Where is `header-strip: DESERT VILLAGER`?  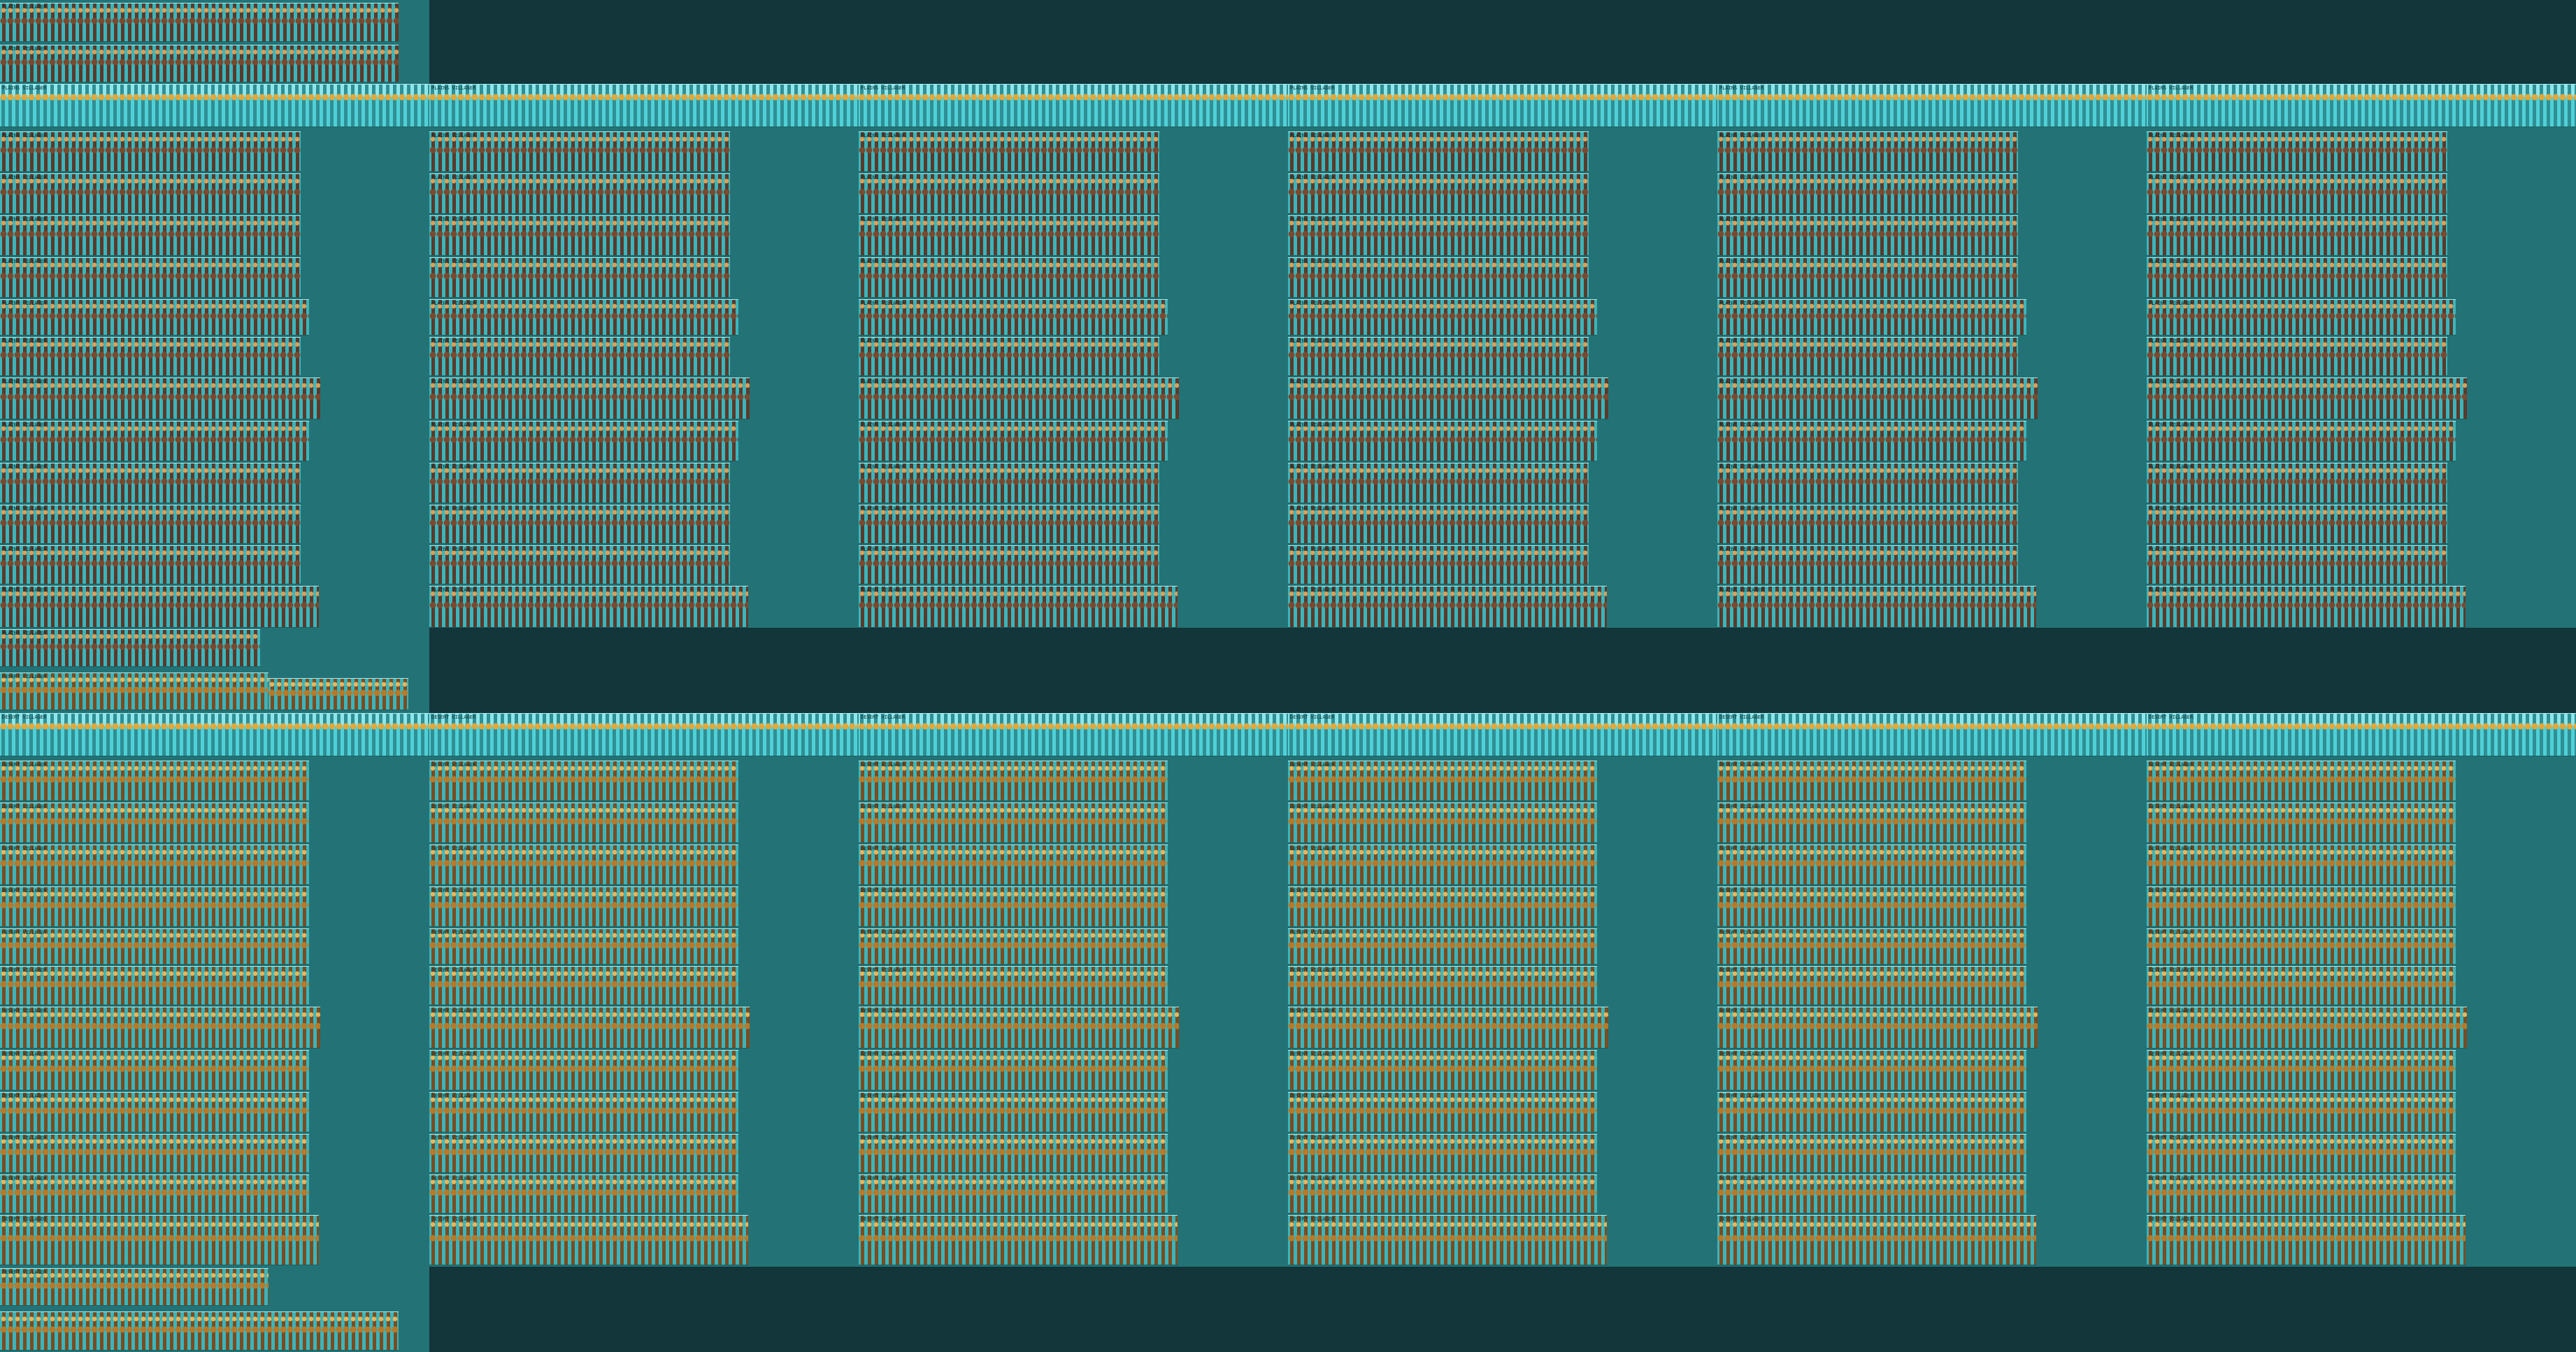 header-strip: DESERT VILLAGER is located at coordinates (644, 734).